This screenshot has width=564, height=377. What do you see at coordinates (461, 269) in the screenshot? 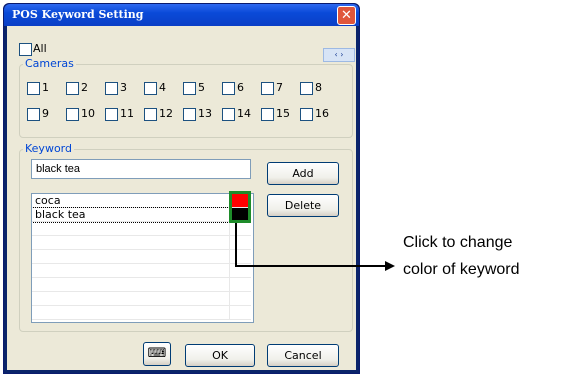
I see `callout-line-2: color of keyword` at bounding box center [461, 269].